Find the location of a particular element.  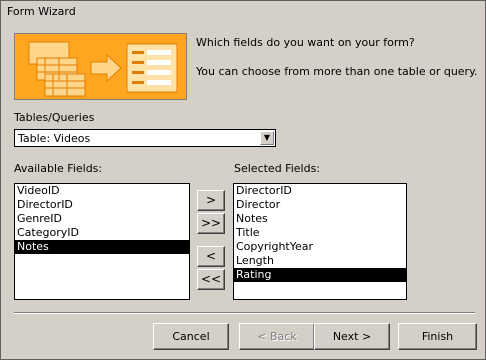

list-item: VideoID is located at coordinates (102, 191).